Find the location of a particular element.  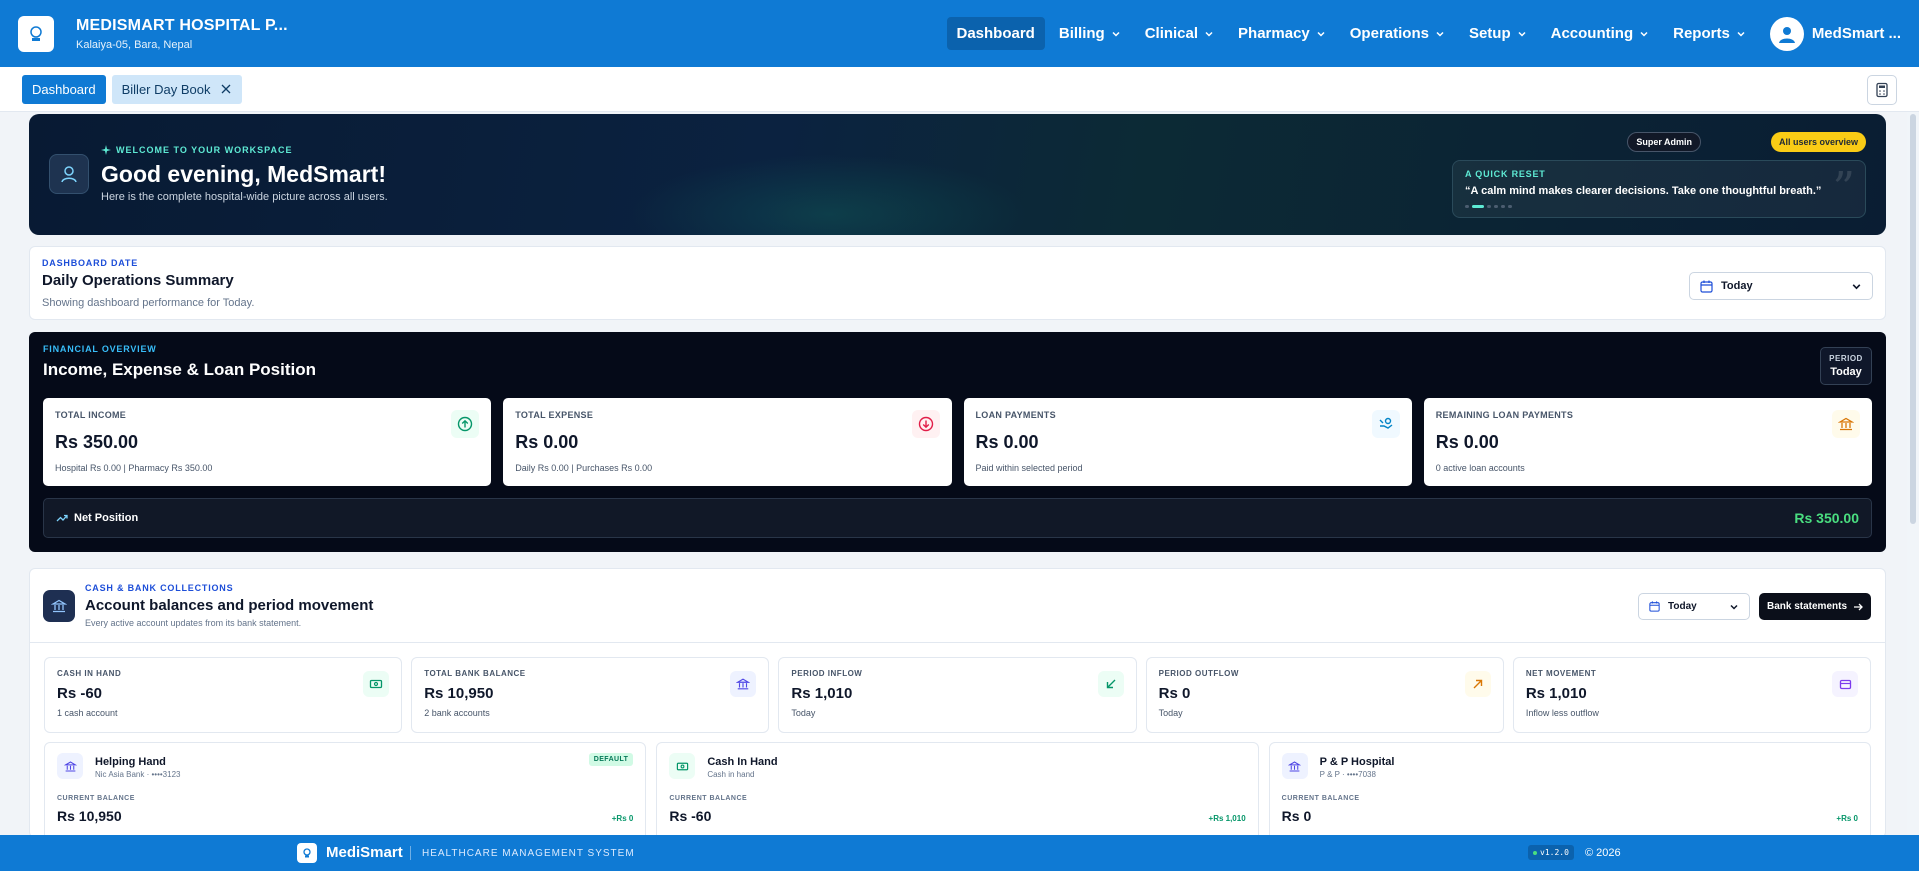

tab-dashboard: Dashboard is located at coordinates (64, 89).